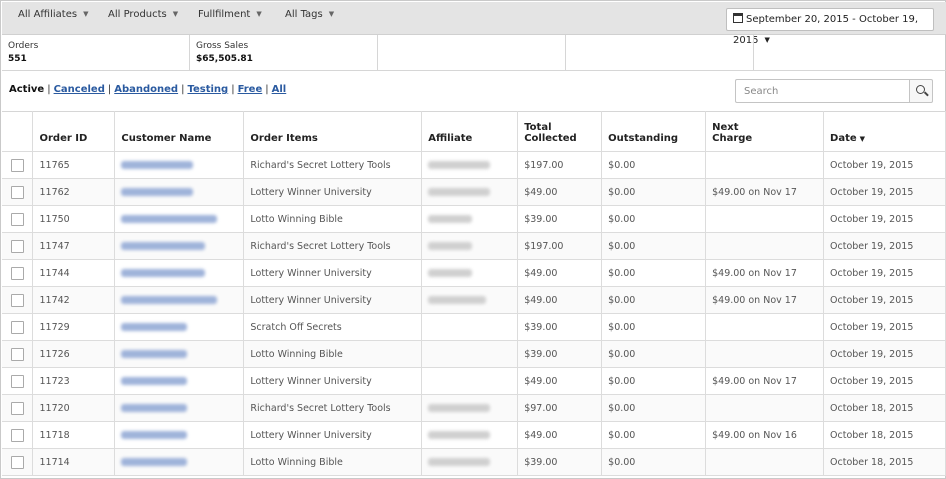 Image resolution: width=946 pixels, height=479 pixels. What do you see at coordinates (230, 14) in the screenshot?
I see `fulfillment-filter: Fullfilment ▼` at bounding box center [230, 14].